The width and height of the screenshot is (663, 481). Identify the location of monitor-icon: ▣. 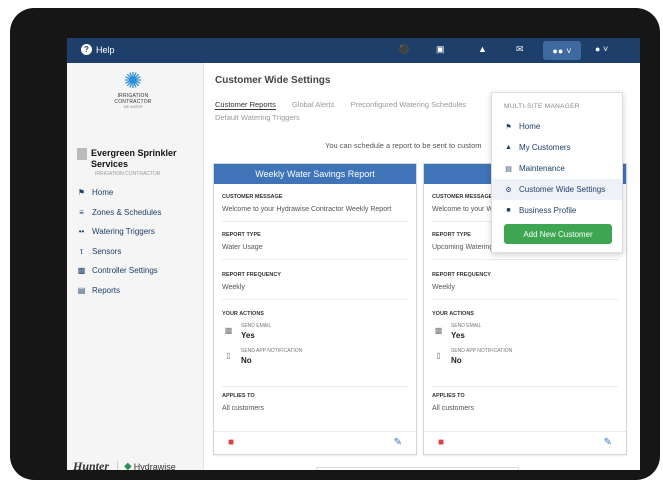
(440, 49).